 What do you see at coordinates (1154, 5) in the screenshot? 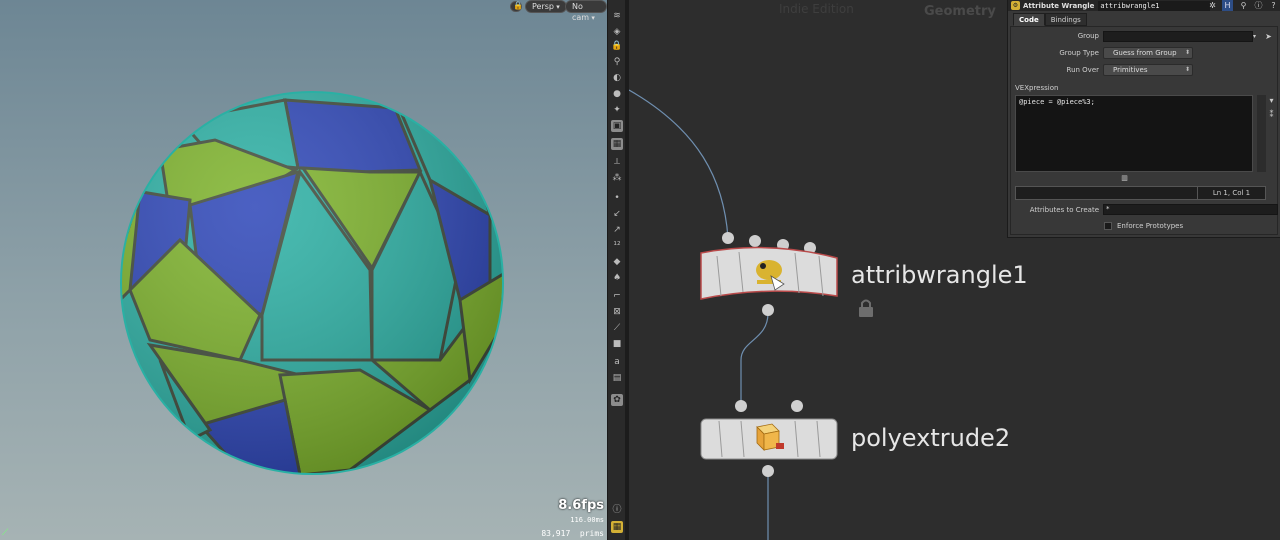
I see `node-name-field: attribwrangle1` at bounding box center [1154, 5].